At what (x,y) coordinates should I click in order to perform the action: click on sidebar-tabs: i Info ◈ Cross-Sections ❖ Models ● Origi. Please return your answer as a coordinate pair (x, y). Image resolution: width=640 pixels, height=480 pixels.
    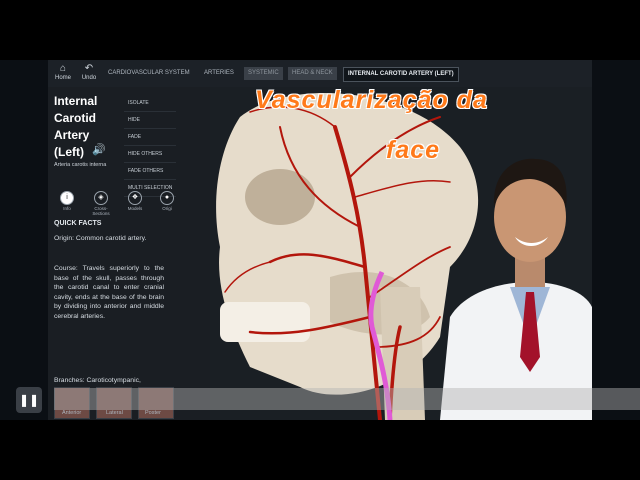
    Looking at the image, I should click on (129, 202).